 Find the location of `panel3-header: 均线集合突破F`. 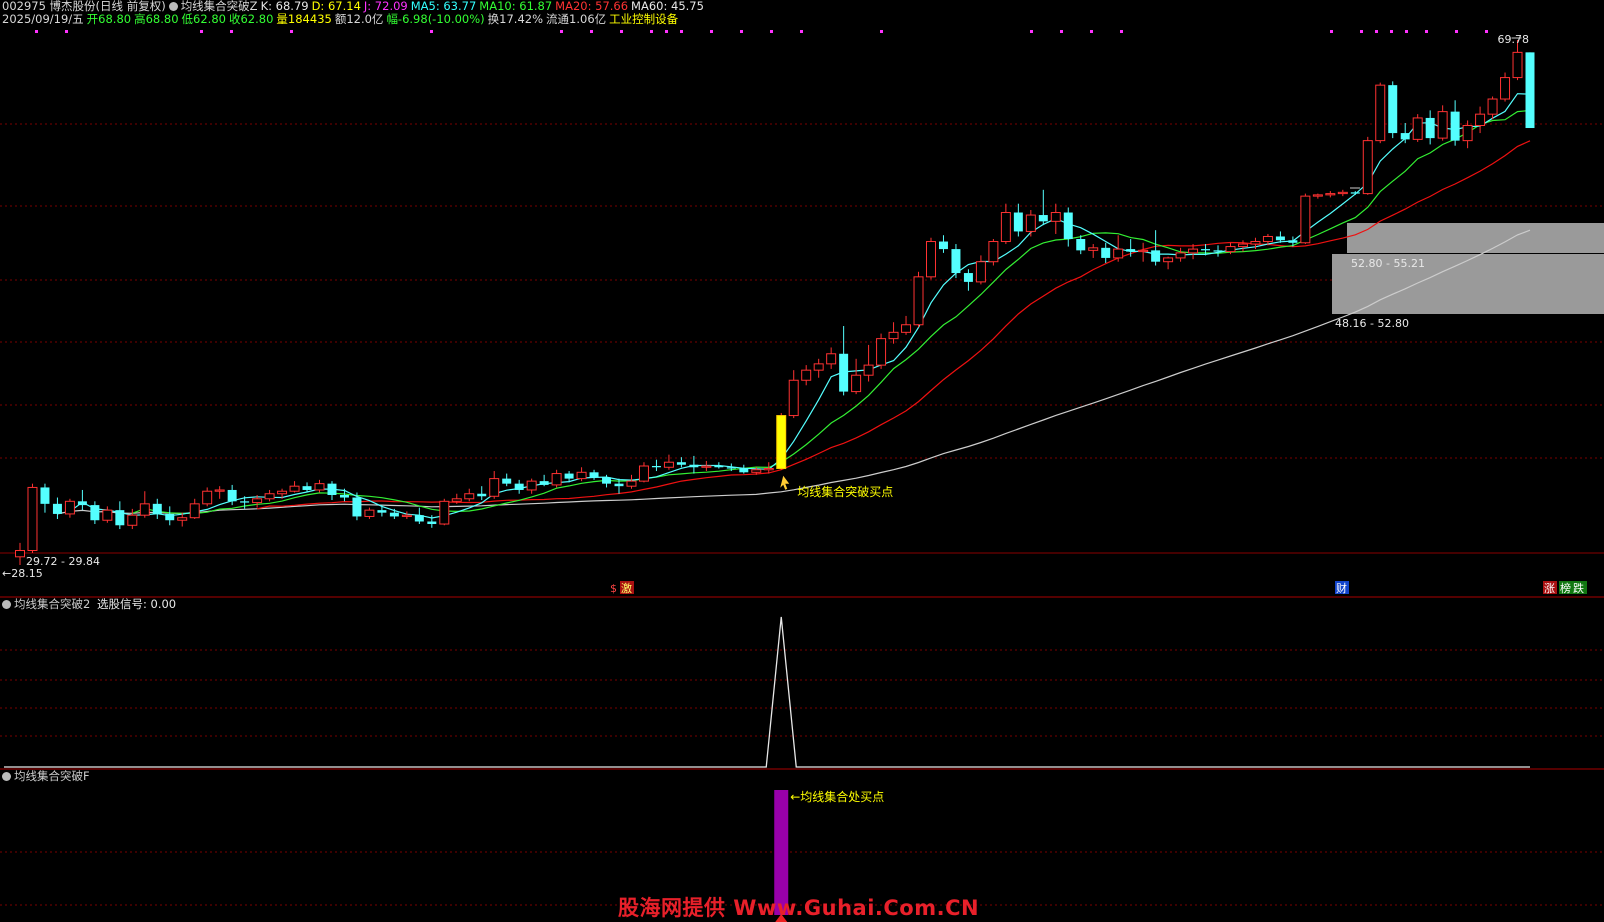

panel3-header: 均线集合突破F is located at coordinates (46, 776).